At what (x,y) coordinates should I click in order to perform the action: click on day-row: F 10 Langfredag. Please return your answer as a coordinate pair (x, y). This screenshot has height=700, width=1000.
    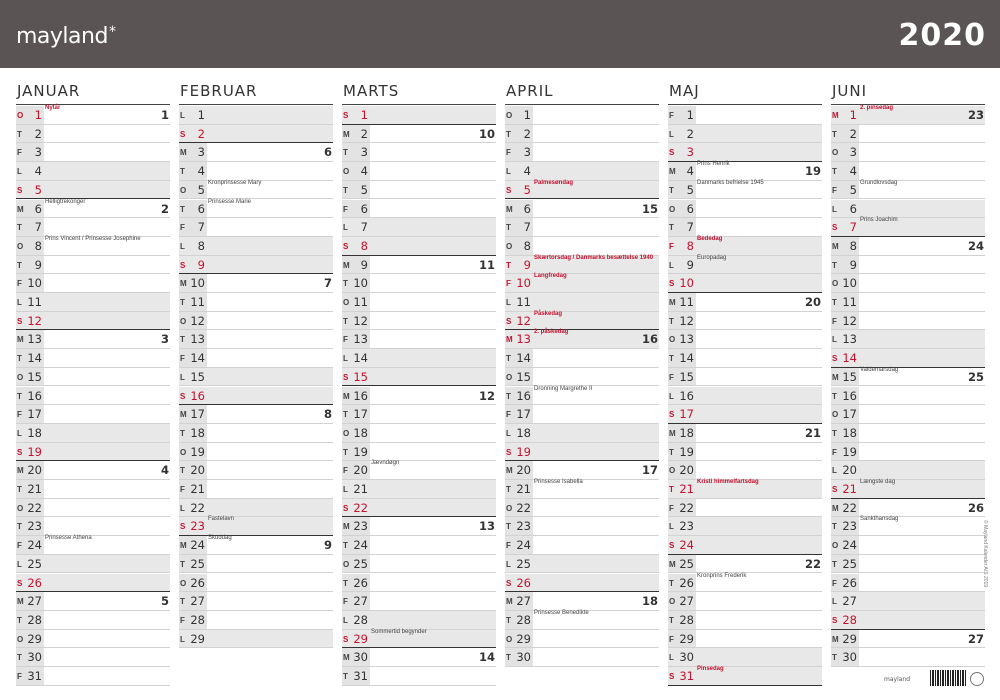
    Looking at the image, I should click on (582, 283).